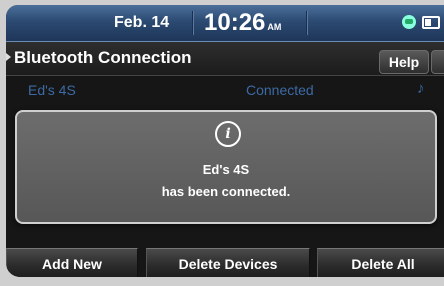 This screenshot has width=444, height=286. I want to click on title-bar: Bluetooth Connection Help, so click(225, 59).